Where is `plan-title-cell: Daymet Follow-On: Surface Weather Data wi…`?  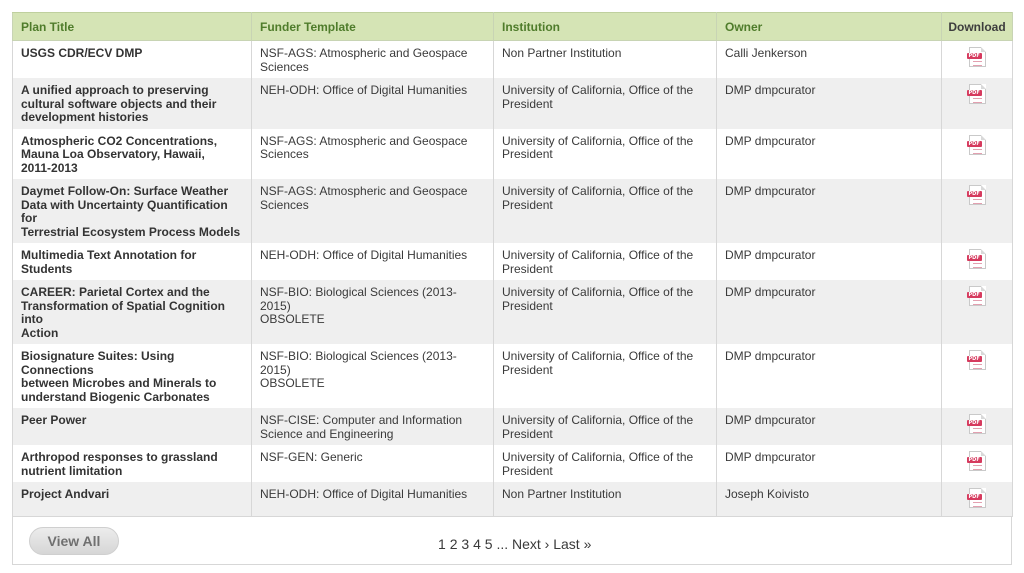 plan-title-cell: Daymet Follow-On: Surface Weather Data wi… is located at coordinates (132, 211).